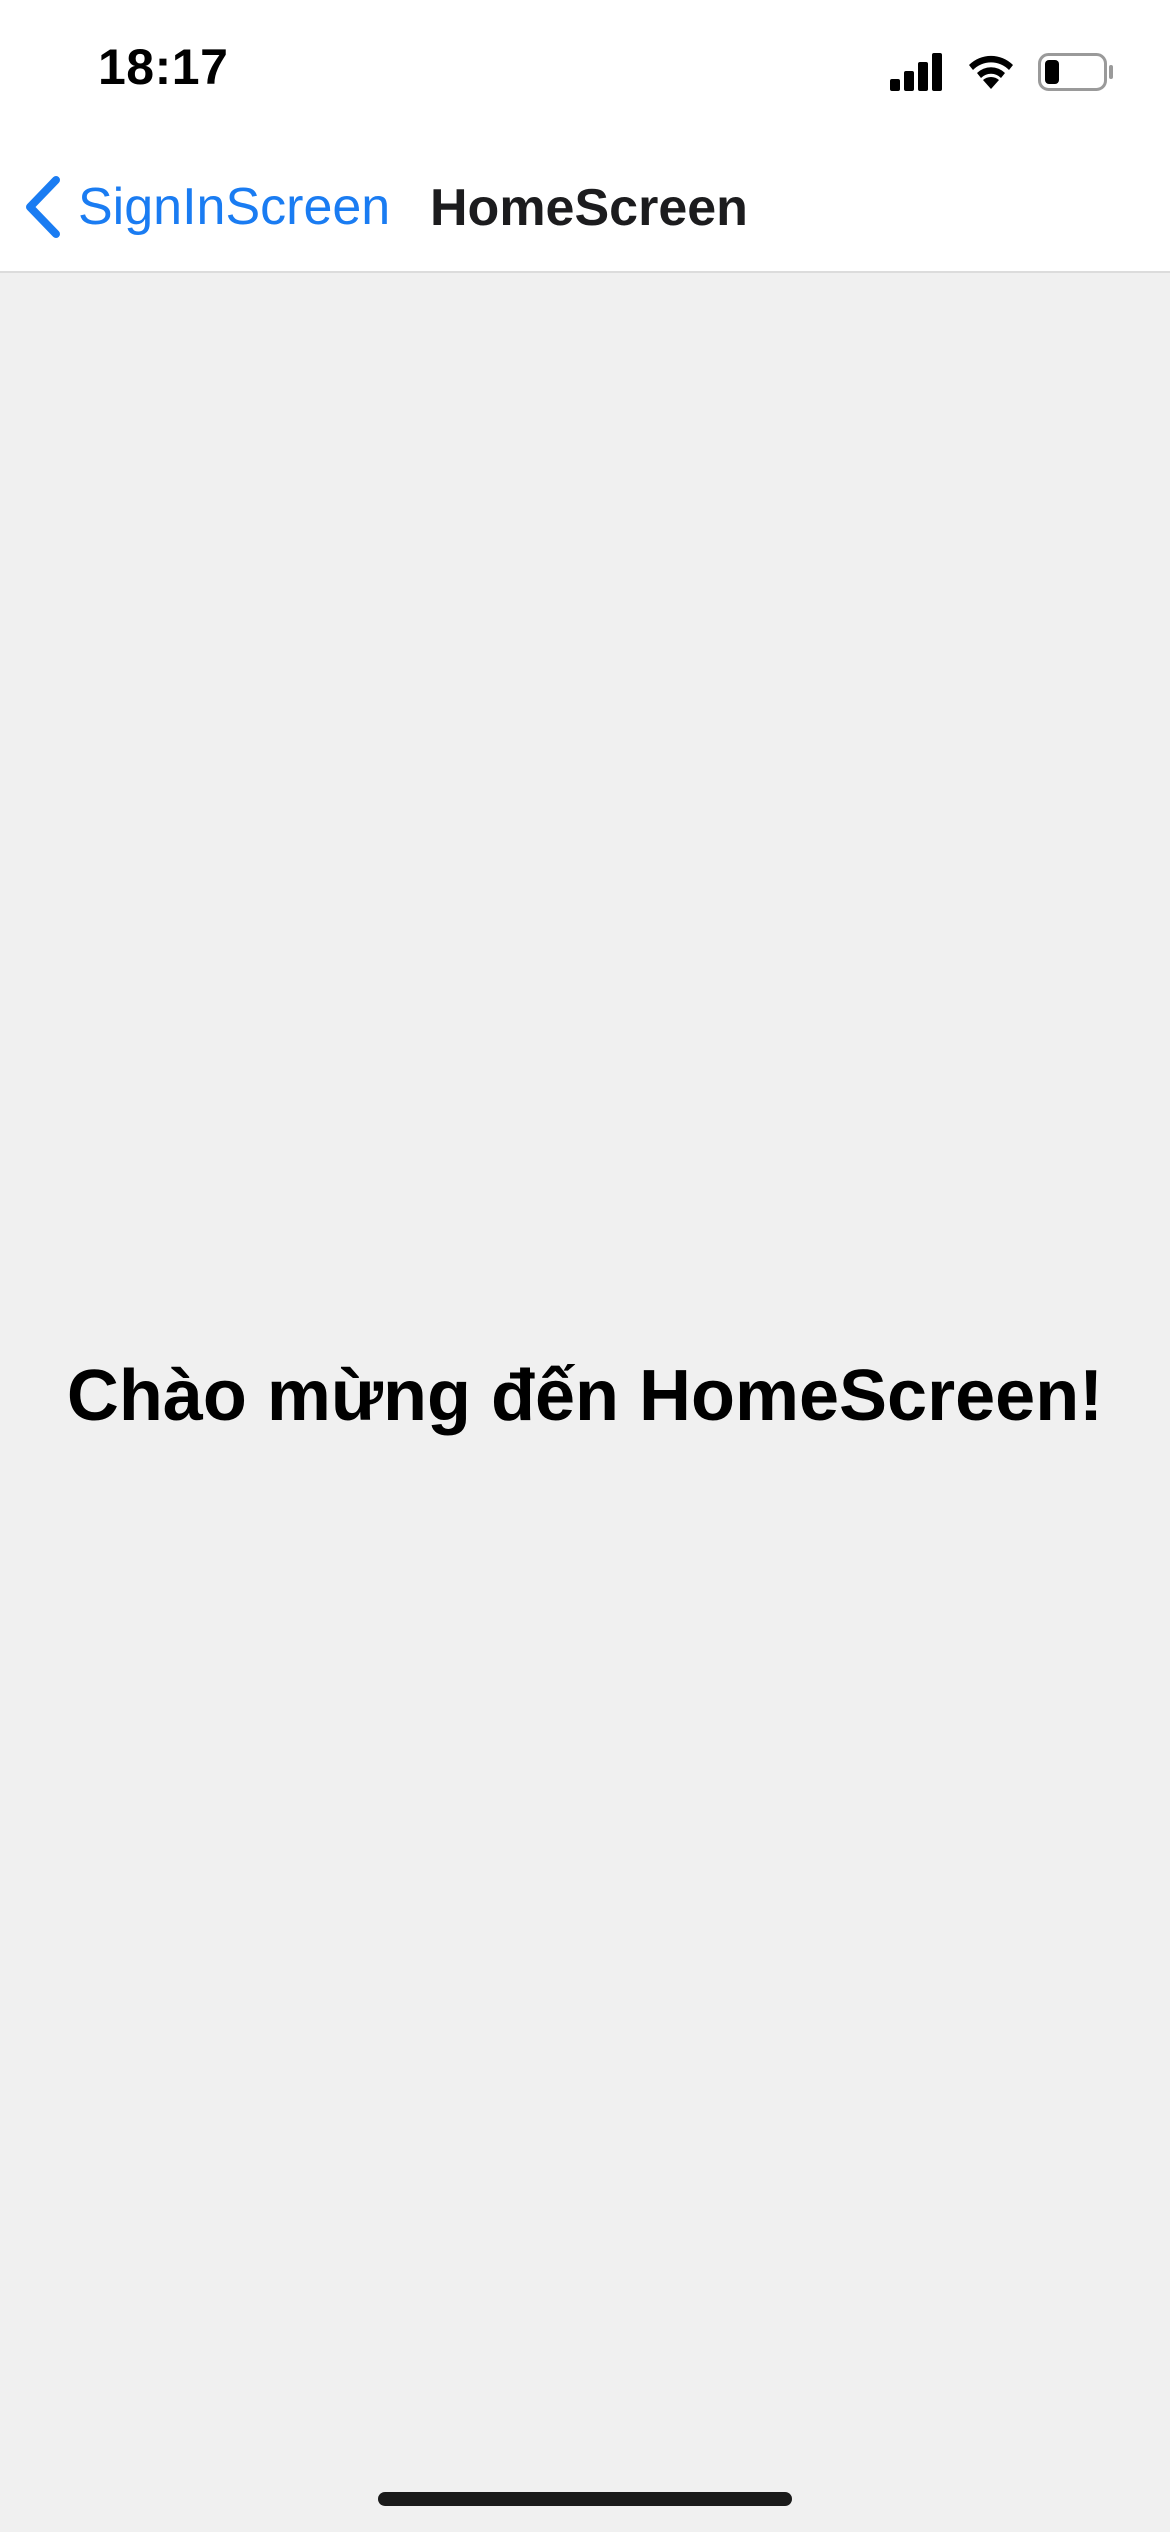  Describe the element at coordinates (991, 72) in the screenshot. I see `wifi-icon` at that location.